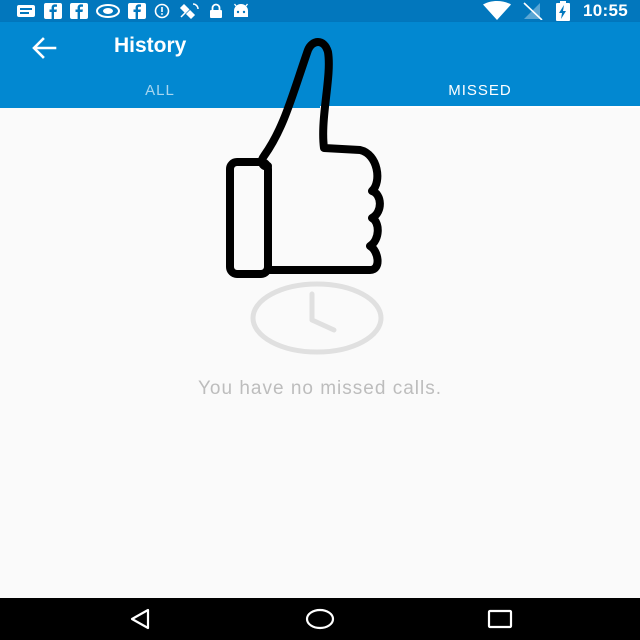 The width and height of the screenshot is (640, 640). I want to click on navigation-bar, so click(320, 619).